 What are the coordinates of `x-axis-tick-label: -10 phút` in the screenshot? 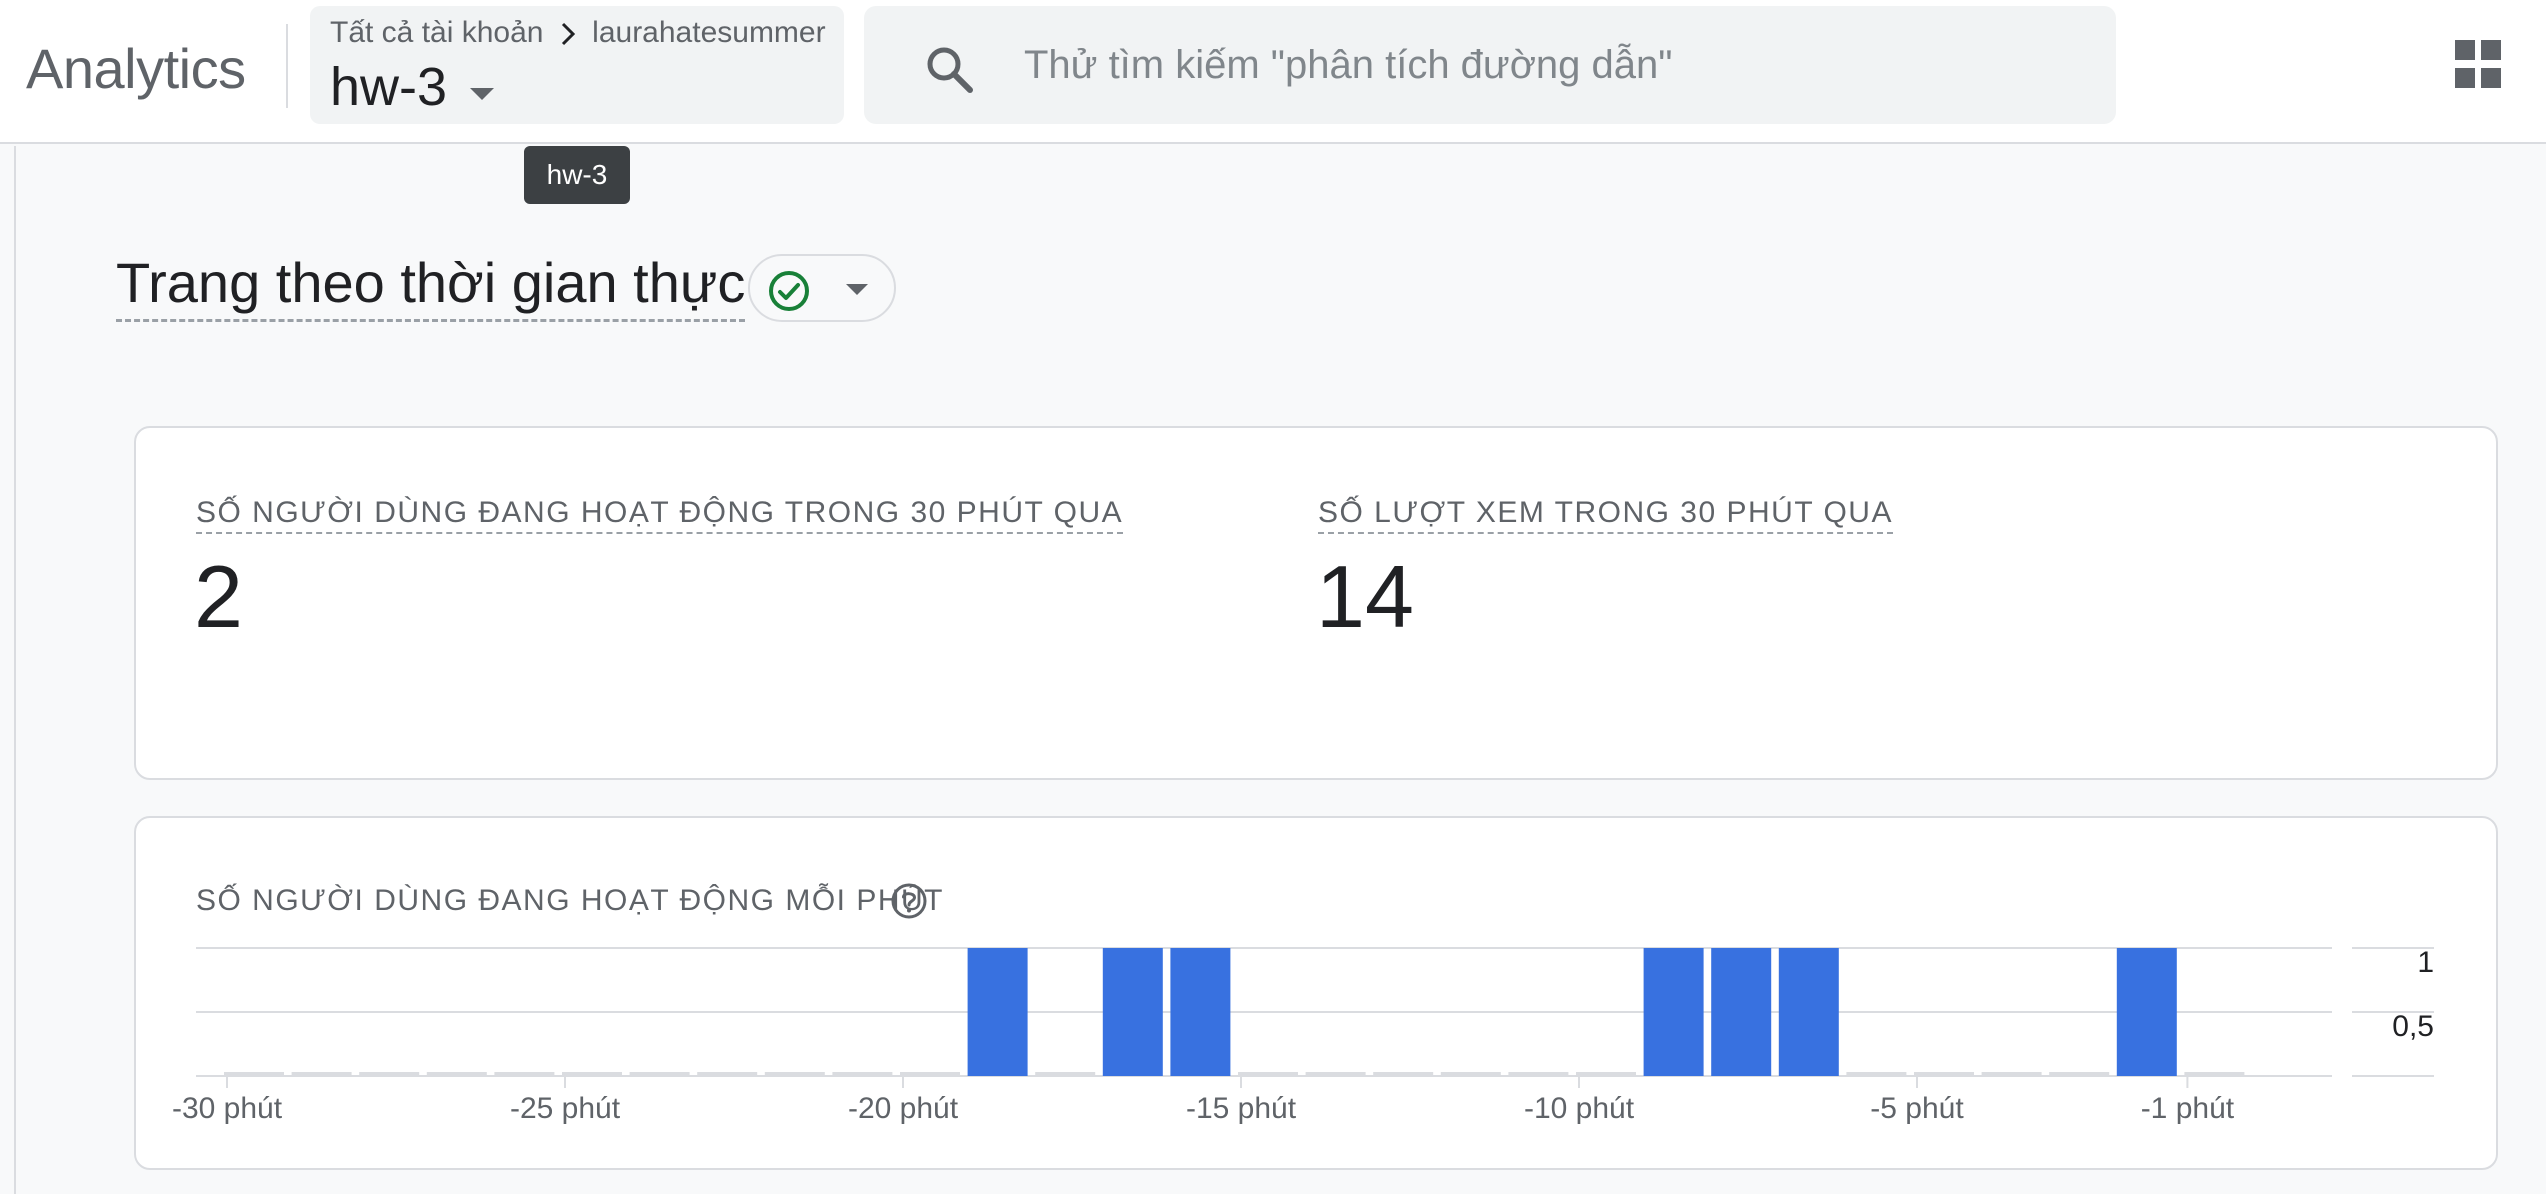 It's located at (1579, 1108).